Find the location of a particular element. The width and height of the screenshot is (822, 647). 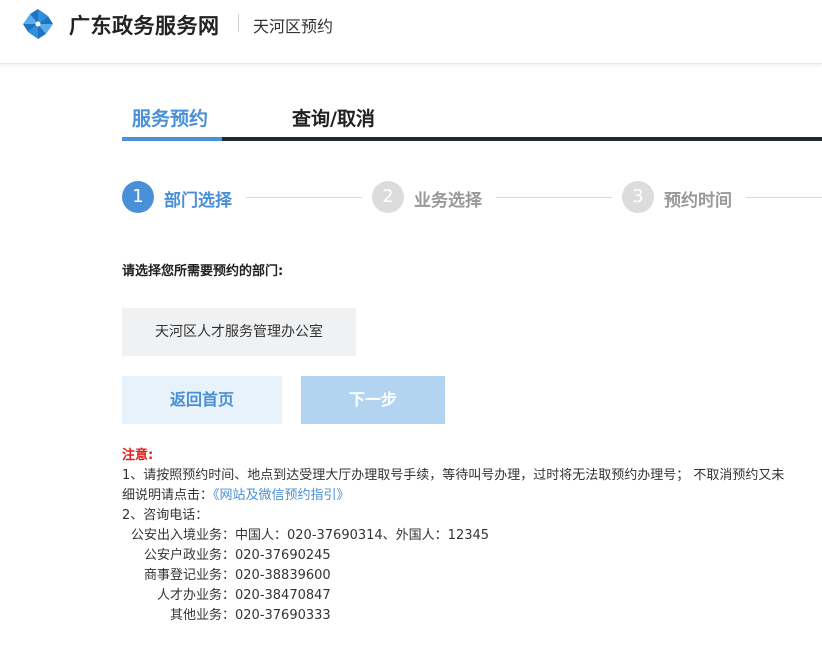

department-prompt: 请选择您所需要预约的部门: is located at coordinates (203, 271).